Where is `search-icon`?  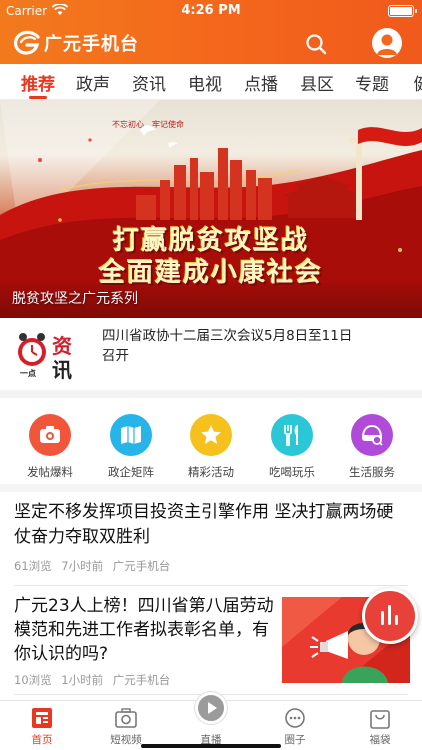
search-icon is located at coordinates (316, 44).